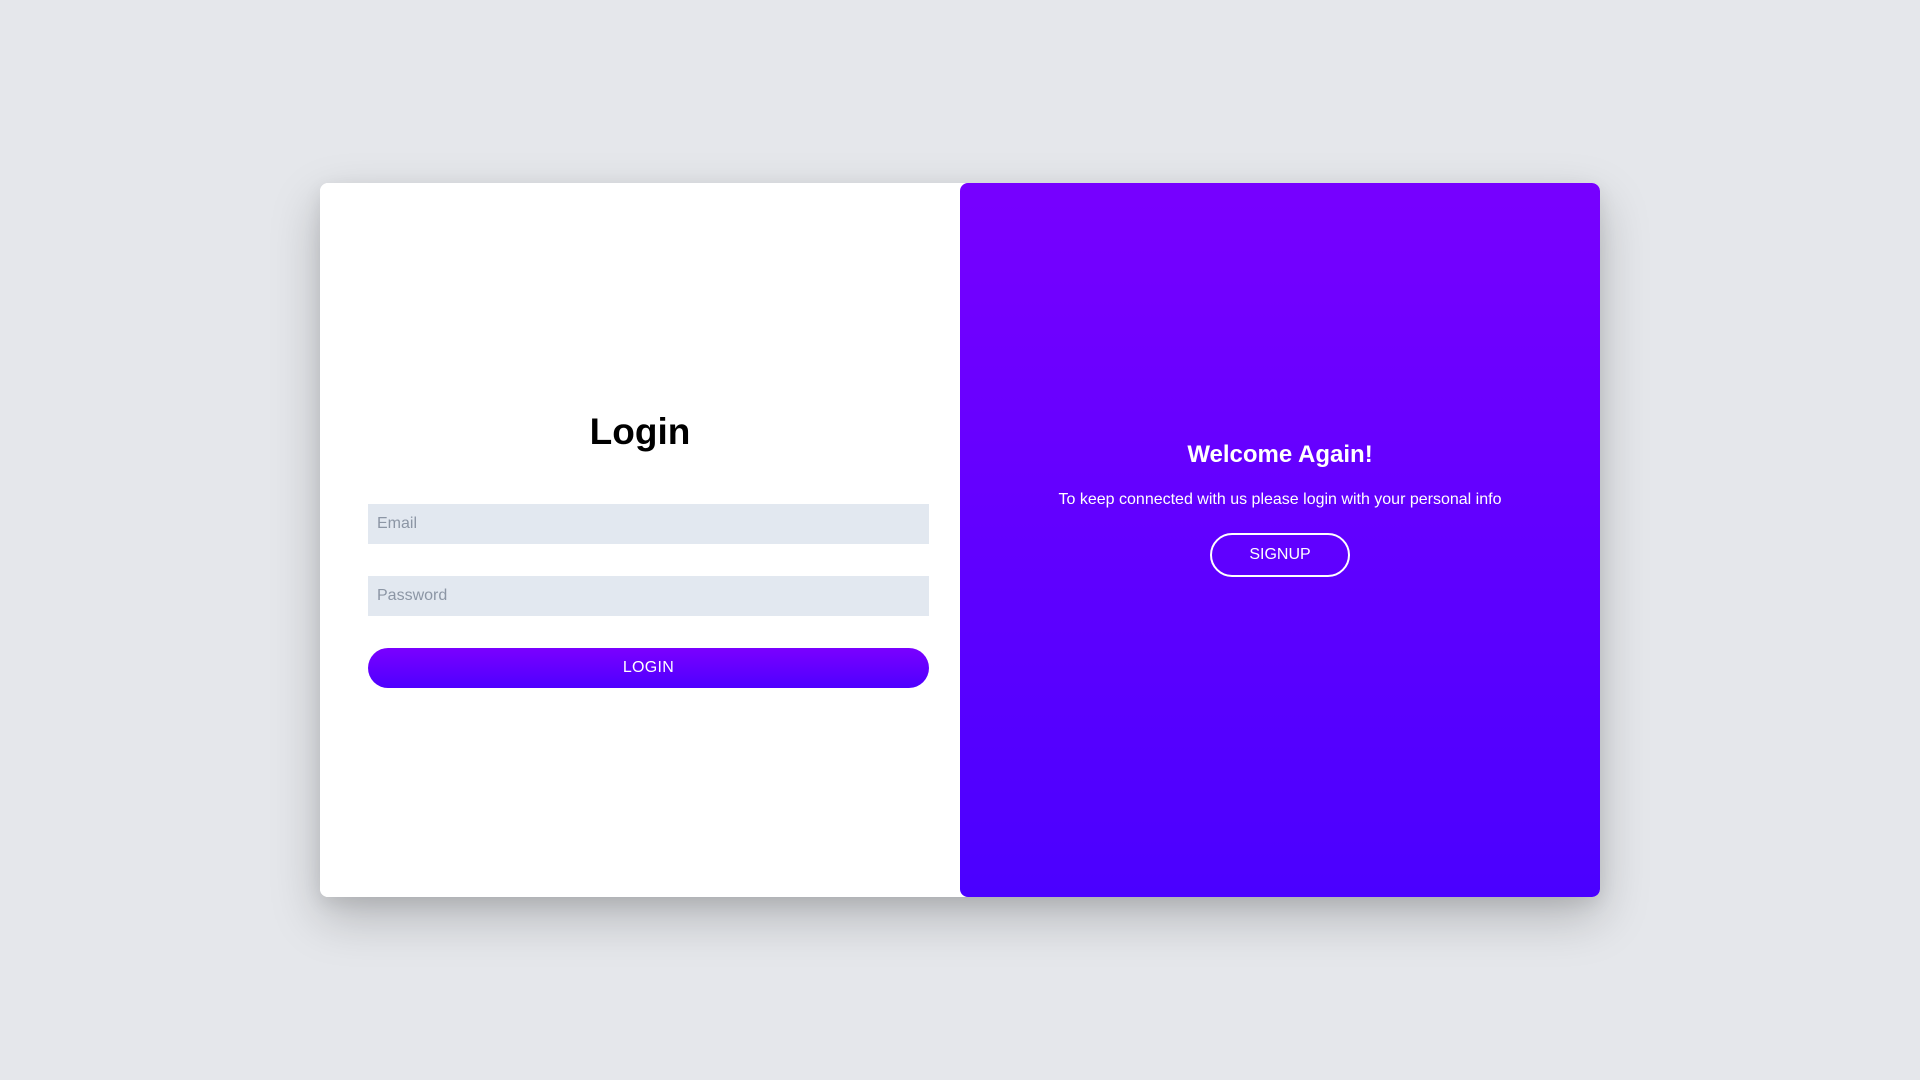 The width and height of the screenshot is (1920, 1080). What do you see at coordinates (648, 596) in the screenshot?
I see `password-field` at bounding box center [648, 596].